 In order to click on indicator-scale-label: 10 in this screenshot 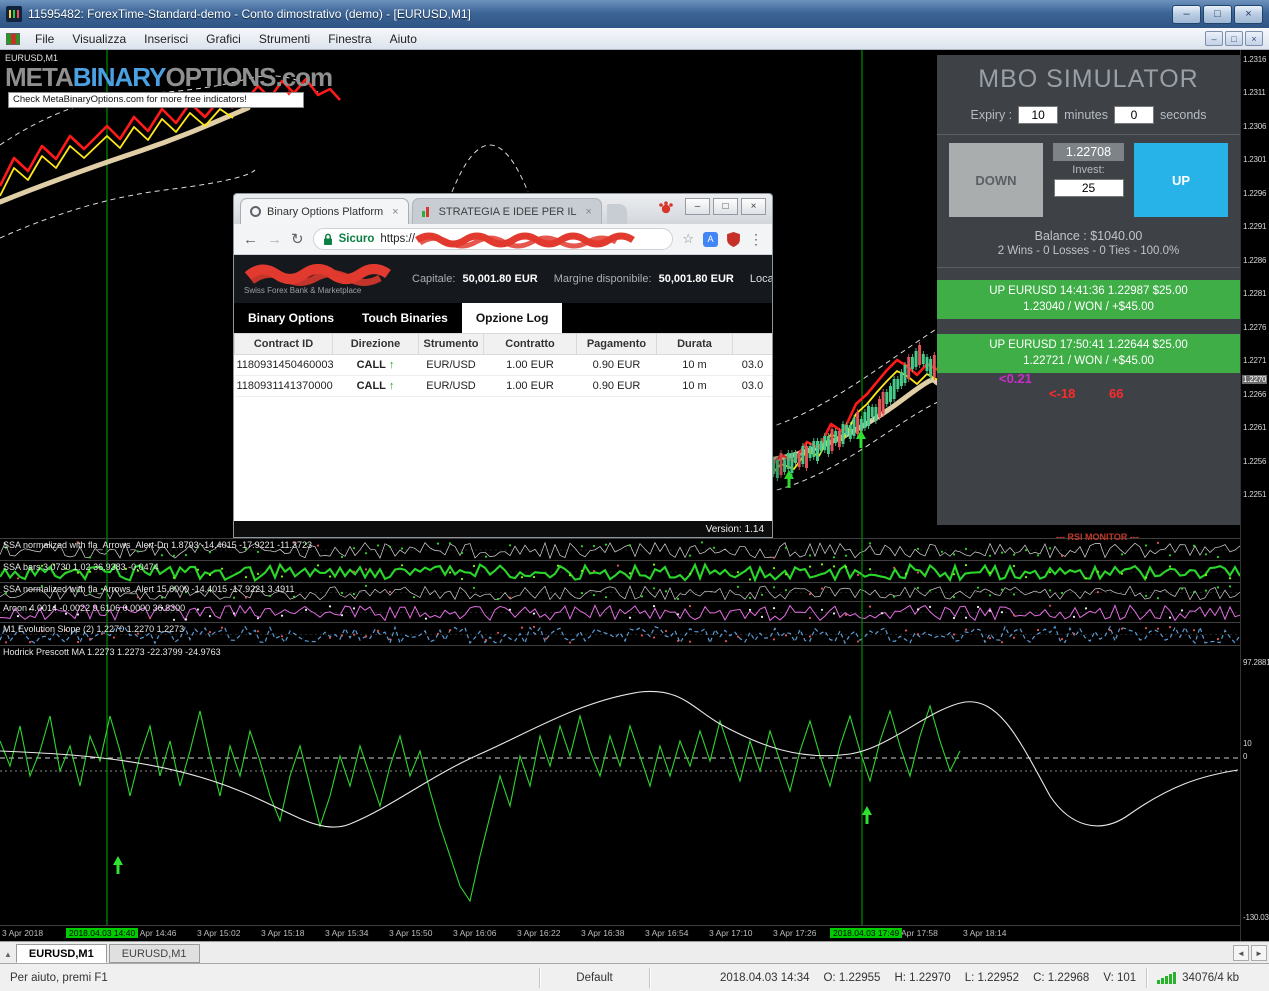, I will do `click(1247, 743)`.